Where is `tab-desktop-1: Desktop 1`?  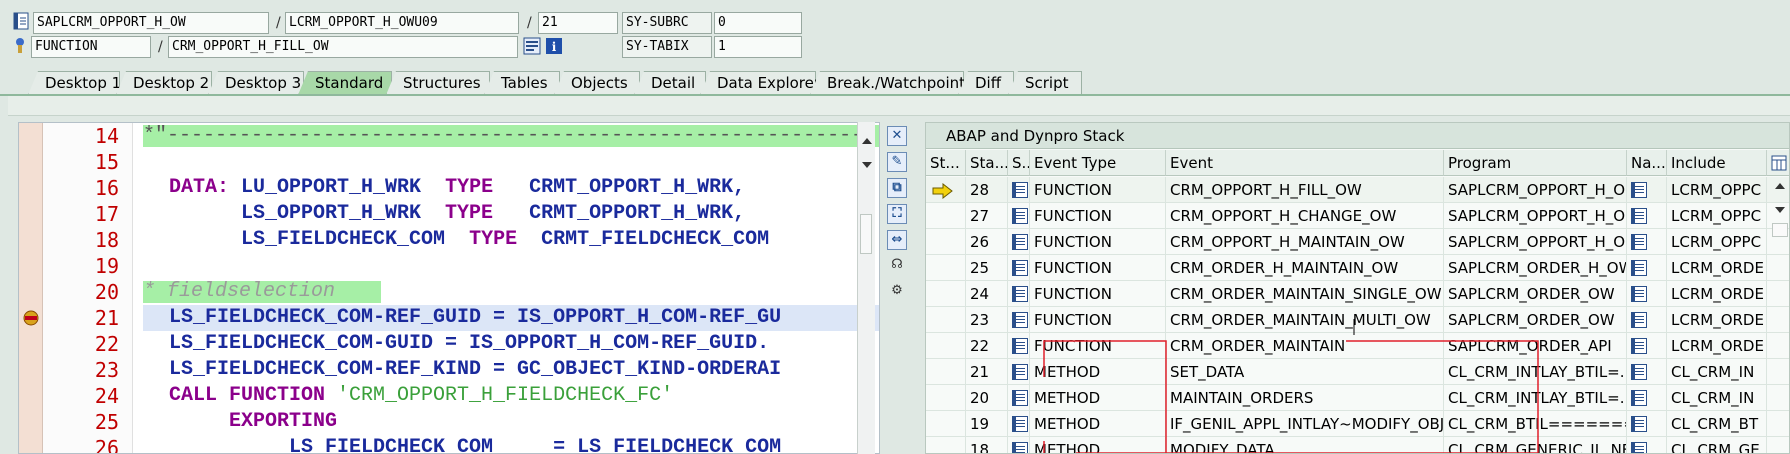 tab-desktop-1: Desktop 1 is located at coordinates (74, 83).